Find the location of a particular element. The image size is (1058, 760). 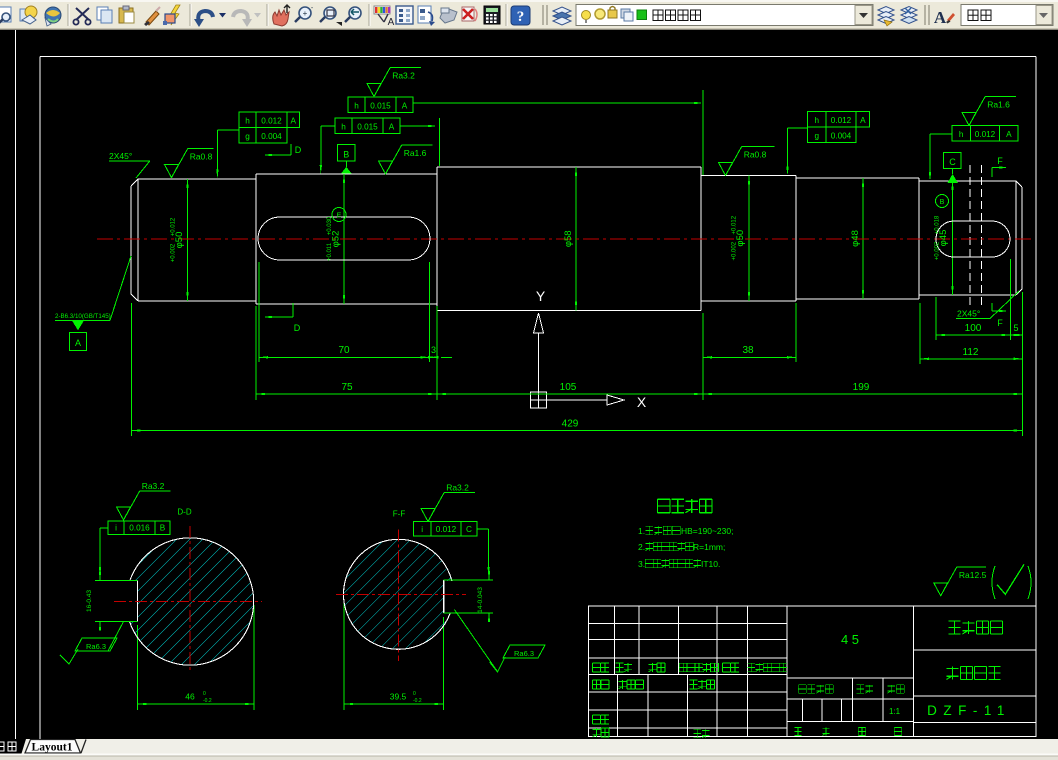

svg-text: 100 is located at coordinates (973, 328).